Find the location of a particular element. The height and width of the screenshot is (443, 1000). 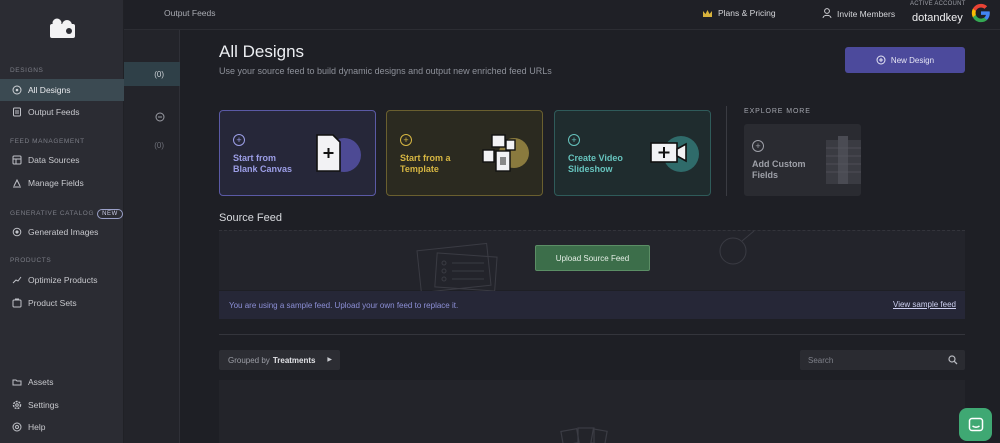

group-by-dropdown: Grouped by Treatments ▶ is located at coordinates (279, 360).